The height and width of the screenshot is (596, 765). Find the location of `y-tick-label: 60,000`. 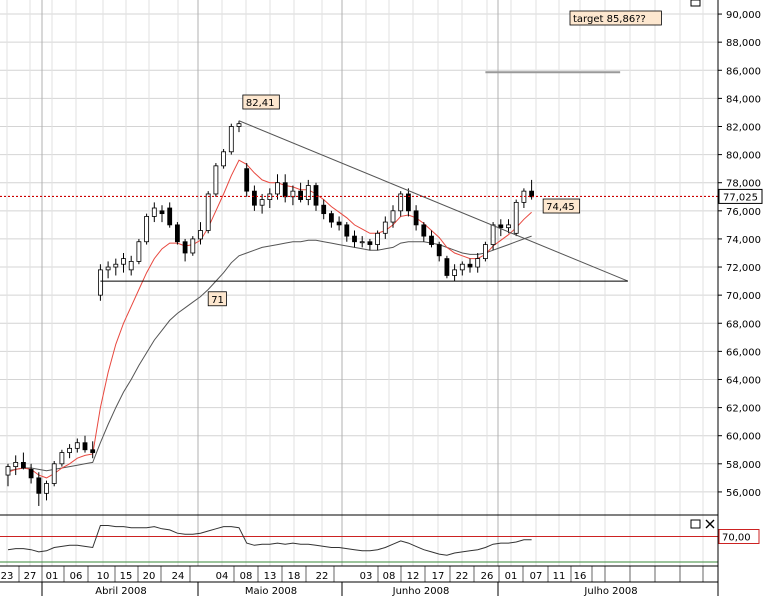

y-tick-label: 60,000 is located at coordinates (743, 437).